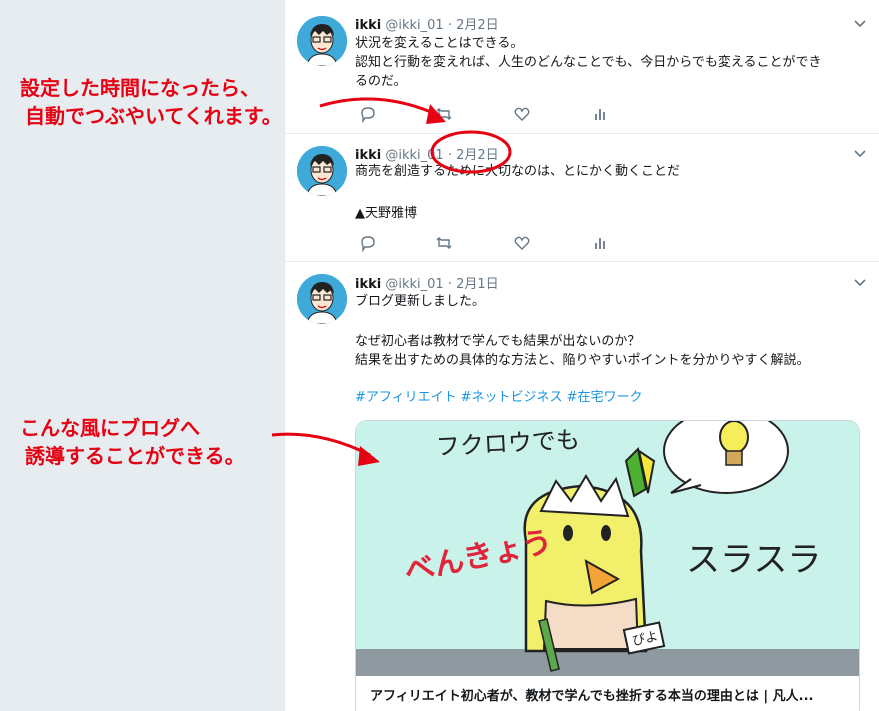 This screenshot has height=711, width=879. What do you see at coordinates (439, 43) in the screenshot?
I see `tweet-line: 状況を変えることはできる。` at bounding box center [439, 43].